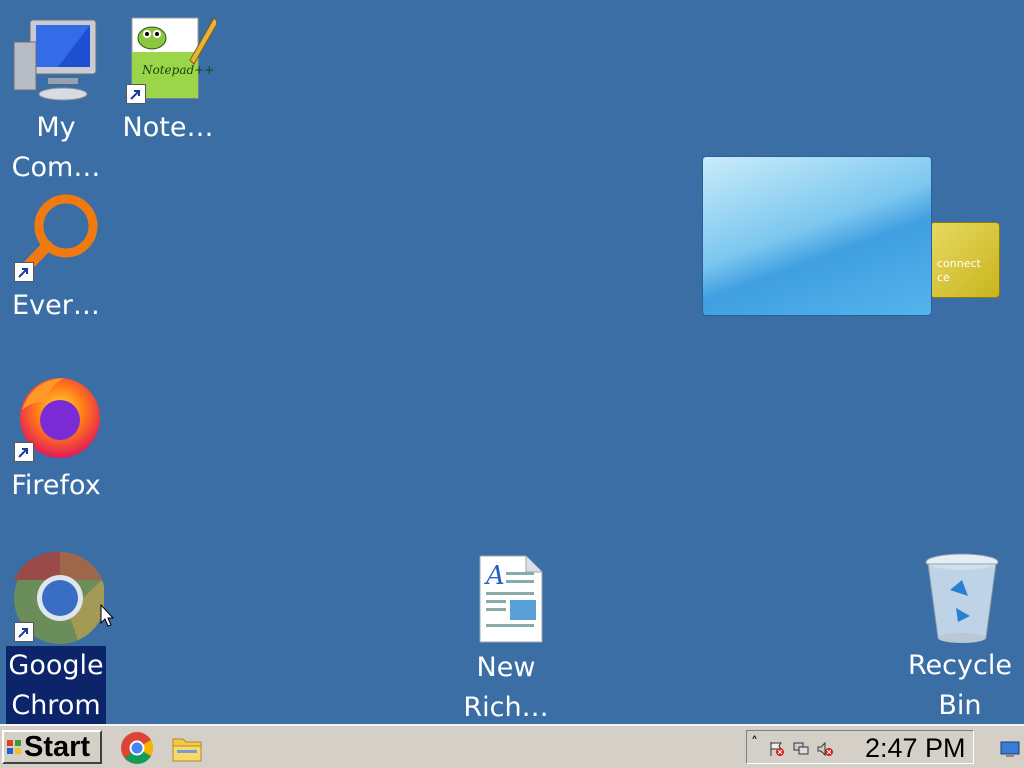  Describe the element at coordinates (958, 598) in the screenshot. I see `recycle-bin-icon` at that location.